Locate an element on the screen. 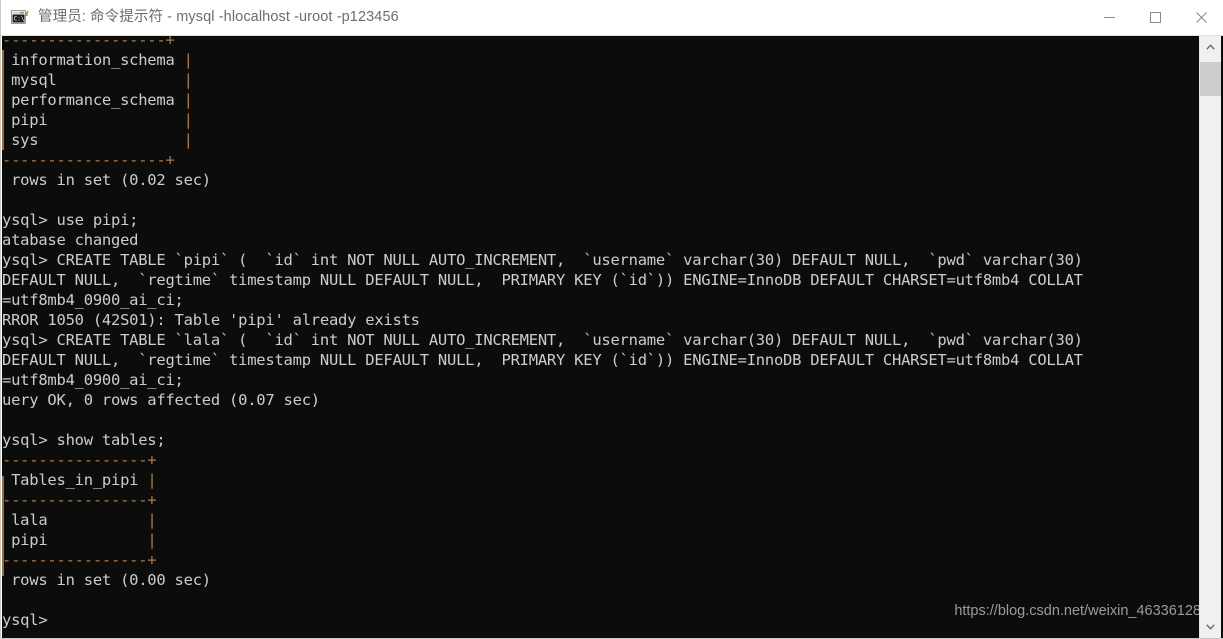 The image size is (1223, 639). scrollbar-track is located at coordinates (1210, 337).